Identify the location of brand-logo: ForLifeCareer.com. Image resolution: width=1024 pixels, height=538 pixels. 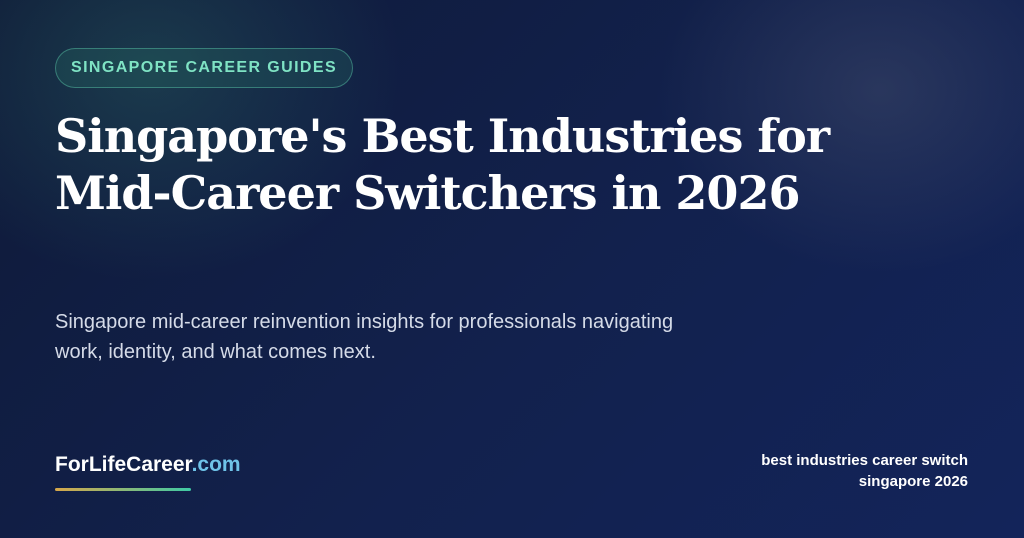
(148, 465).